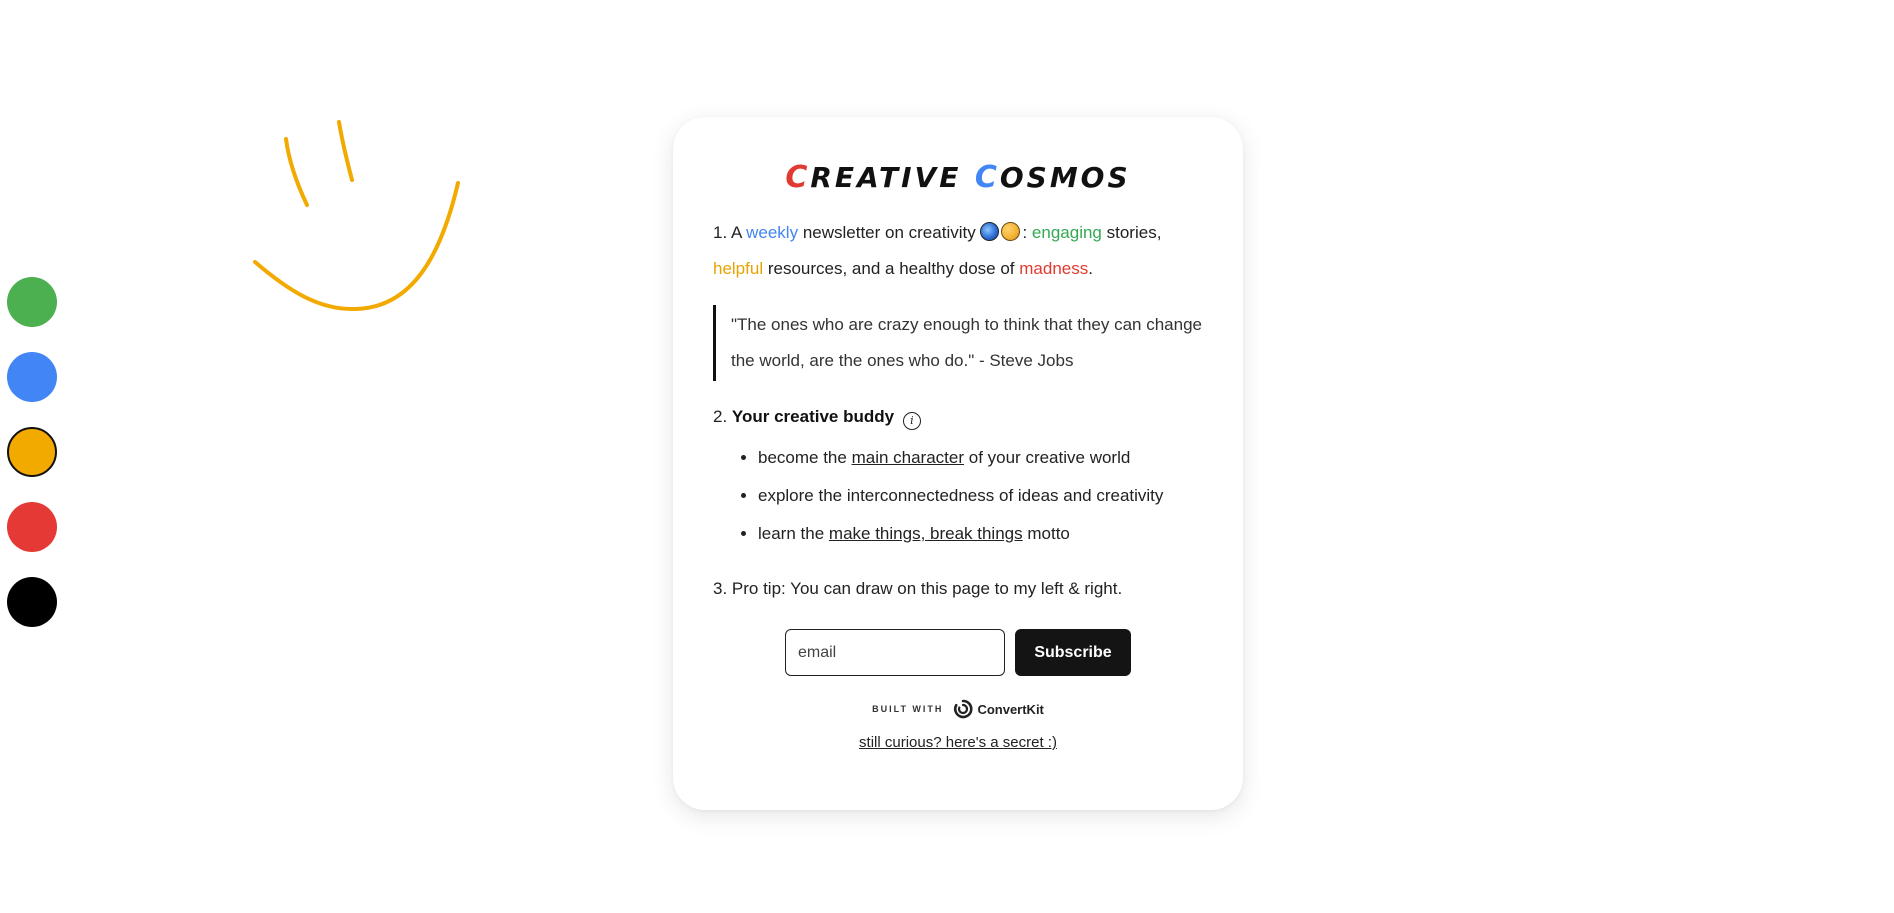 The image size is (1894, 913). What do you see at coordinates (908, 457) in the screenshot?
I see `main-character-link: main character` at bounding box center [908, 457].